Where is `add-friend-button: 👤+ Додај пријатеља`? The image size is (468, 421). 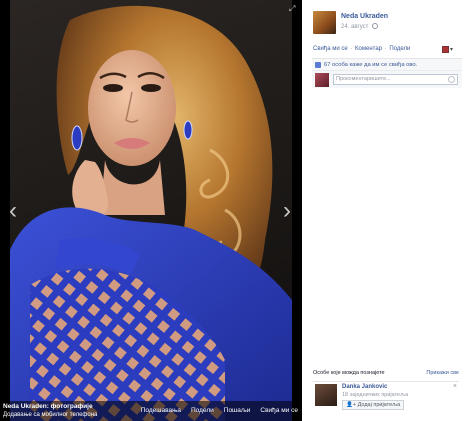 add-friend-button: 👤+ Додај пријатеља is located at coordinates (373, 405).